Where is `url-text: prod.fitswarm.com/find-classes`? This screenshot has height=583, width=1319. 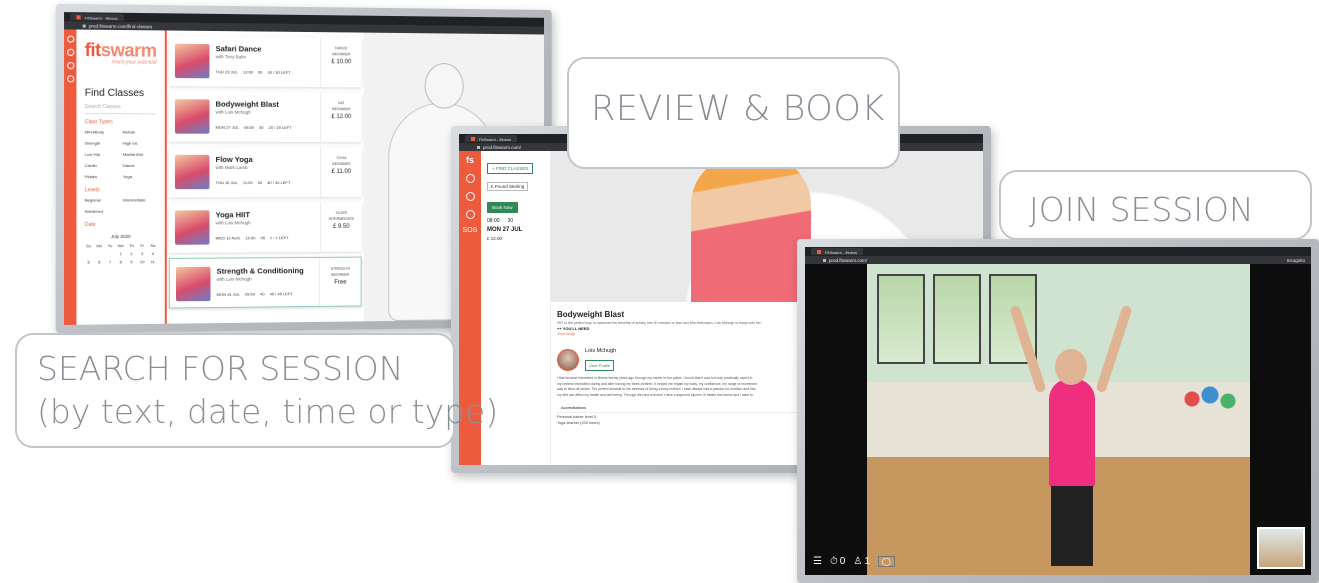
url-text: prod.fitswarm.com/find-classes is located at coordinates (120, 26).